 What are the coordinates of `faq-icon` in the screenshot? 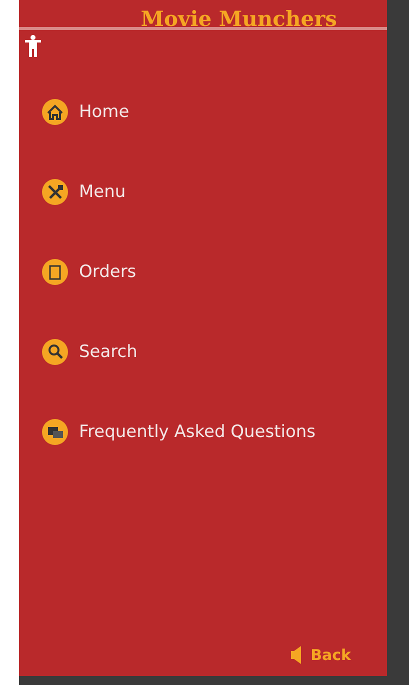 It's located at (55, 432).